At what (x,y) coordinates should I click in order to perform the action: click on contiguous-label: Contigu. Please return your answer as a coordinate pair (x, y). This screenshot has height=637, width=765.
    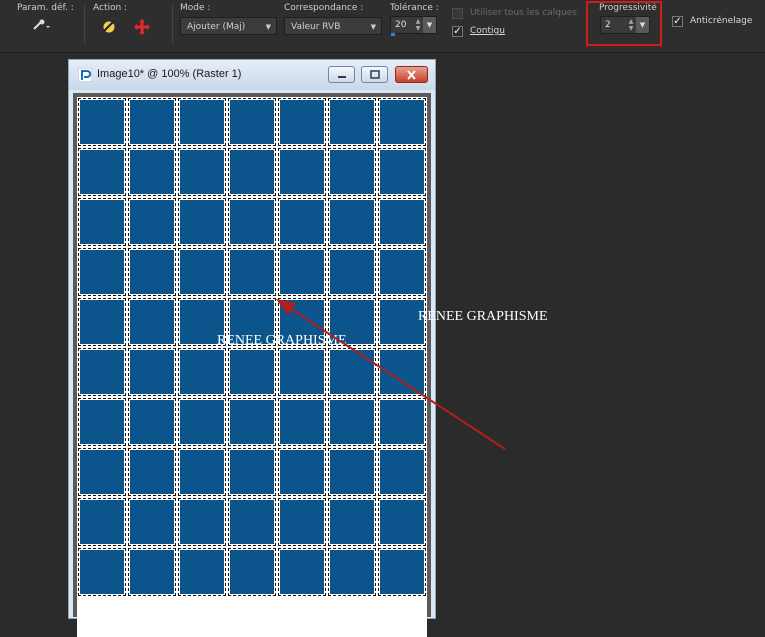
    Looking at the image, I should click on (487, 31).